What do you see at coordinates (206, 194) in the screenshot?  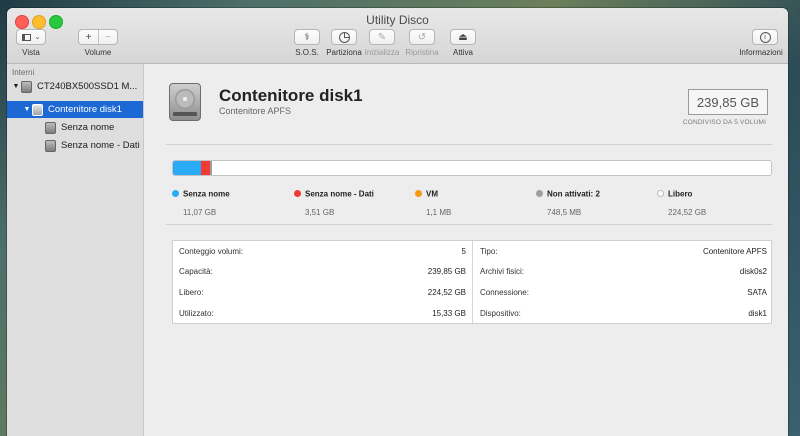 I see `legend-label: Senza nome` at bounding box center [206, 194].